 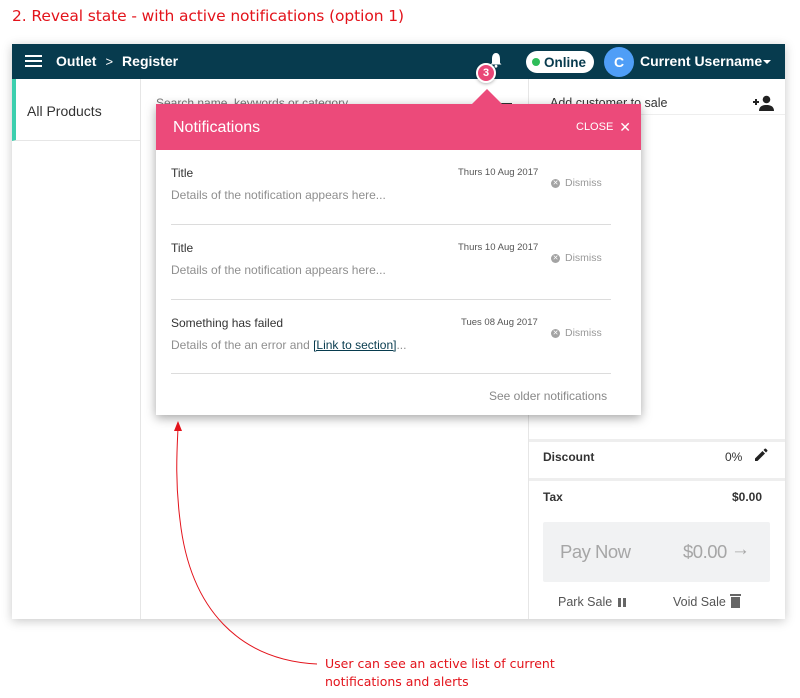 What do you see at coordinates (217, 127) in the screenshot?
I see `notifications-title: Notifications` at bounding box center [217, 127].